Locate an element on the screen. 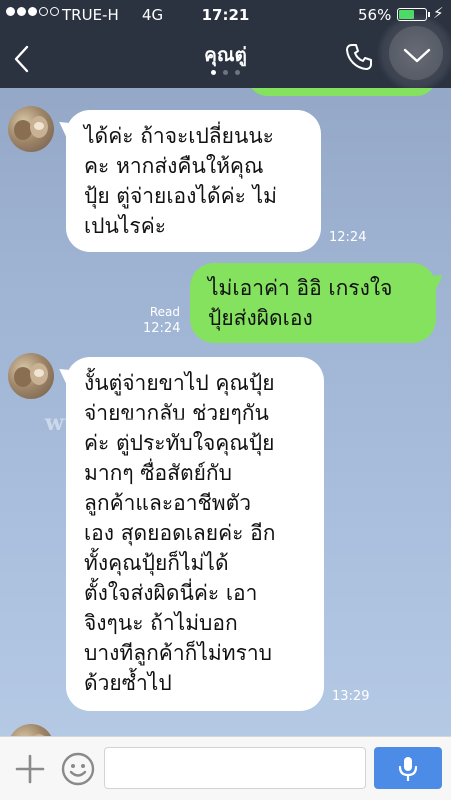 This screenshot has height=800, width=451. previous-outgoing-bubble is located at coordinates (342, 92).